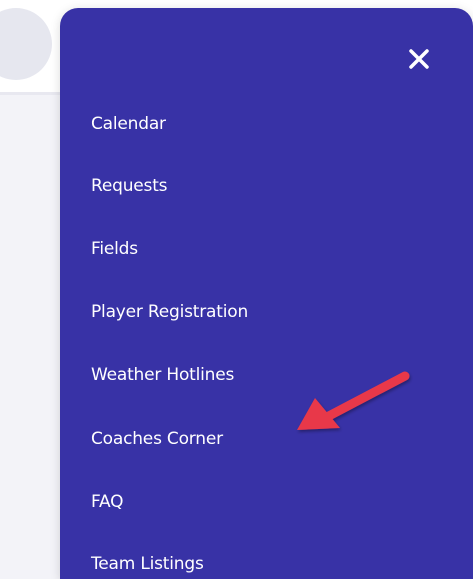  What do you see at coordinates (114, 249) in the screenshot?
I see `menu-item-fields: Fields` at bounding box center [114, 249].